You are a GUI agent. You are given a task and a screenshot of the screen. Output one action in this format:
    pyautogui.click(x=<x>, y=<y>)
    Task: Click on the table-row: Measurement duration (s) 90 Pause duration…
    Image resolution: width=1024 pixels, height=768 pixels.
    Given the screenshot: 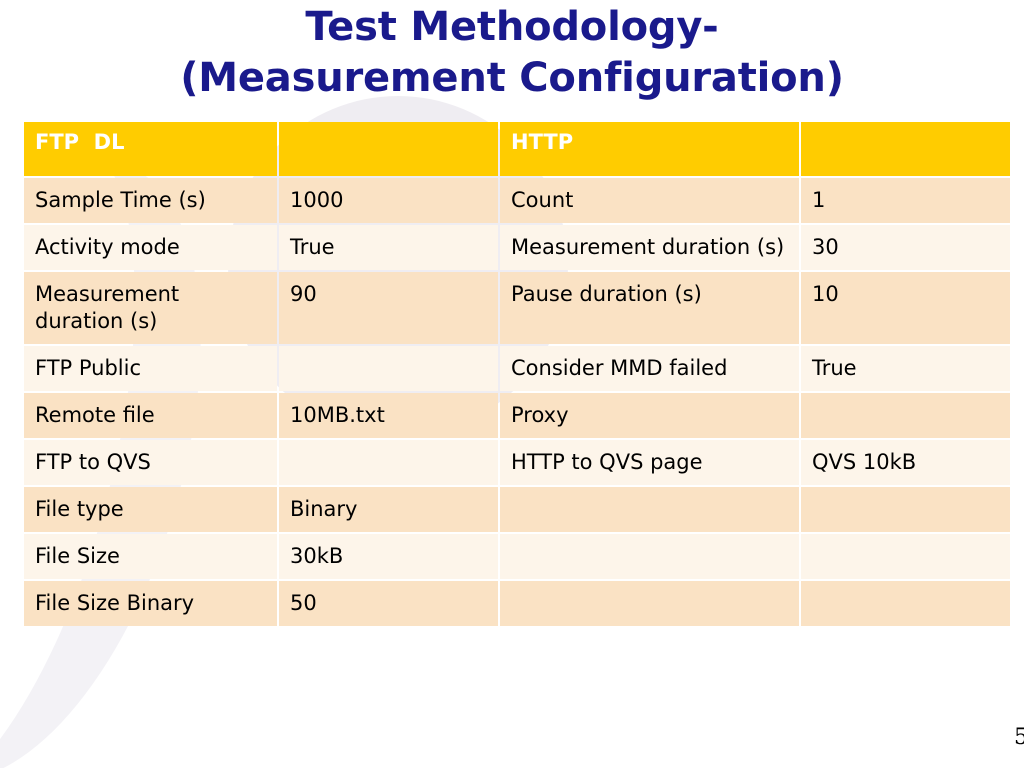 What is the action you would take?
    pyautogui.click(x=517, y=308)
    